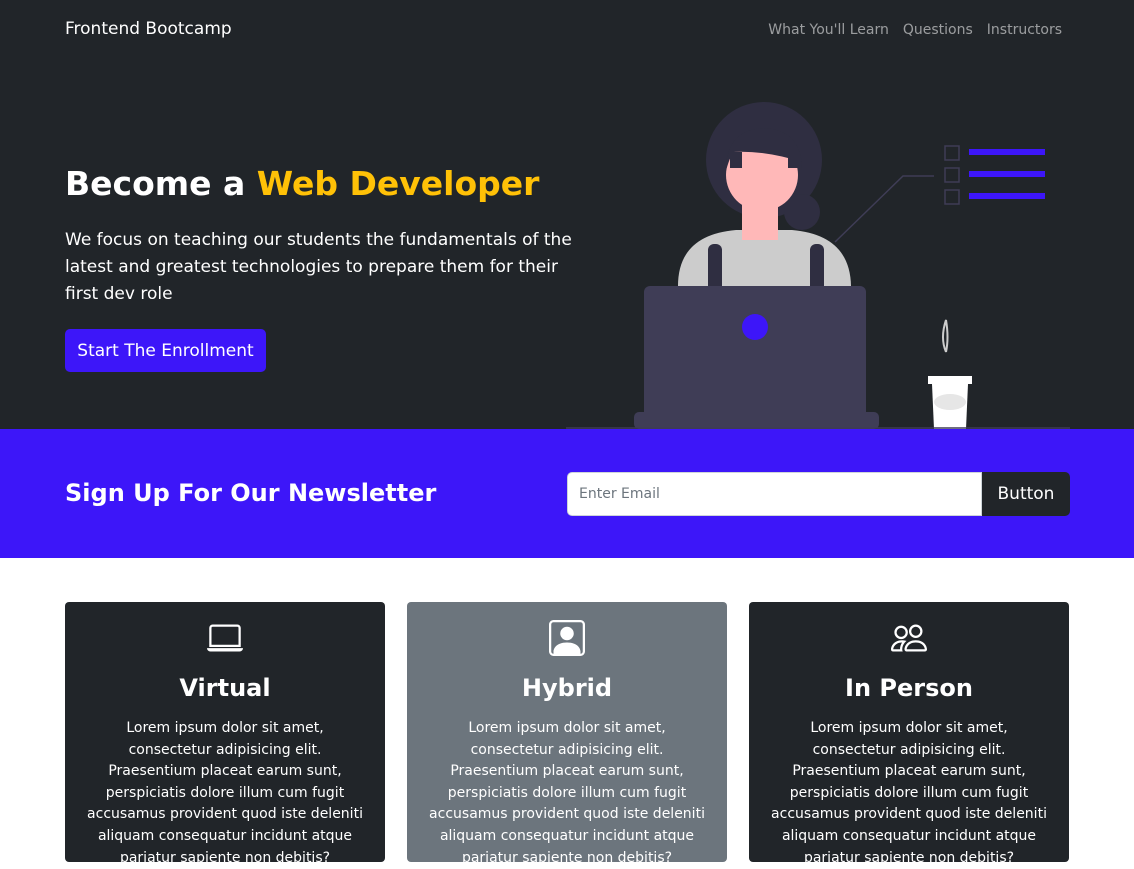  Describe the element at coordinates (774, 494) in the screenshot. I see `email-input` at that location.